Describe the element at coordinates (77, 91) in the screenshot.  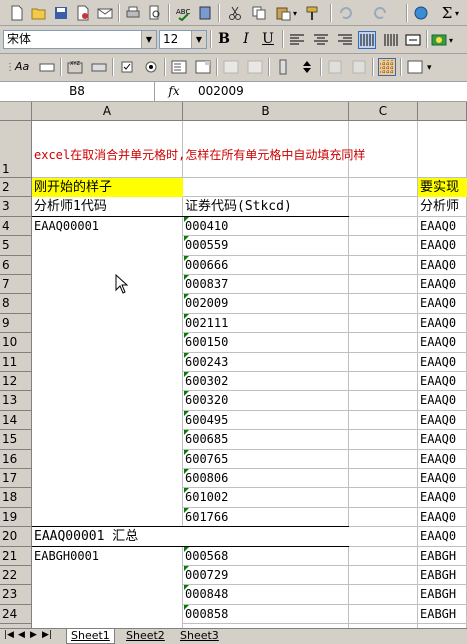
I see `name-box: B8` at that location.